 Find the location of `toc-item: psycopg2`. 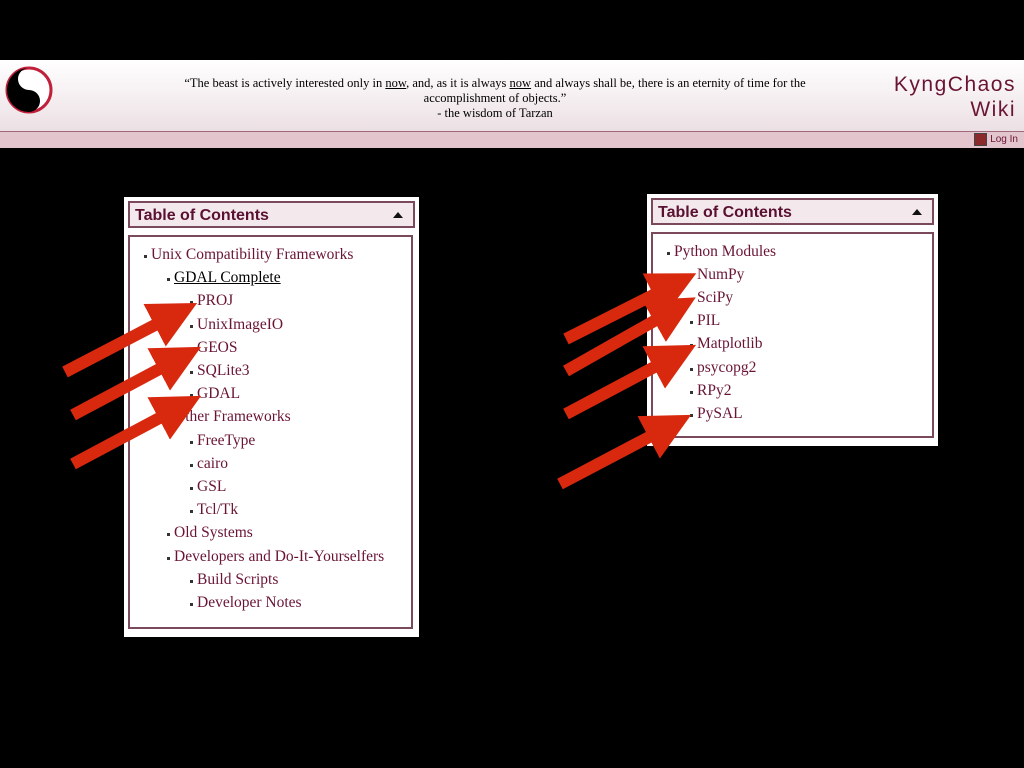

toc-item: psycopg2 is located at coordinates (722, 368).